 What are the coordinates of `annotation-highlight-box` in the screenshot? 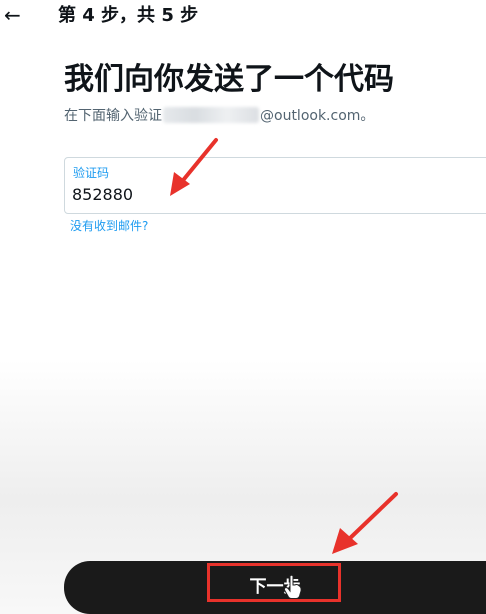 It's located at (274, 582).